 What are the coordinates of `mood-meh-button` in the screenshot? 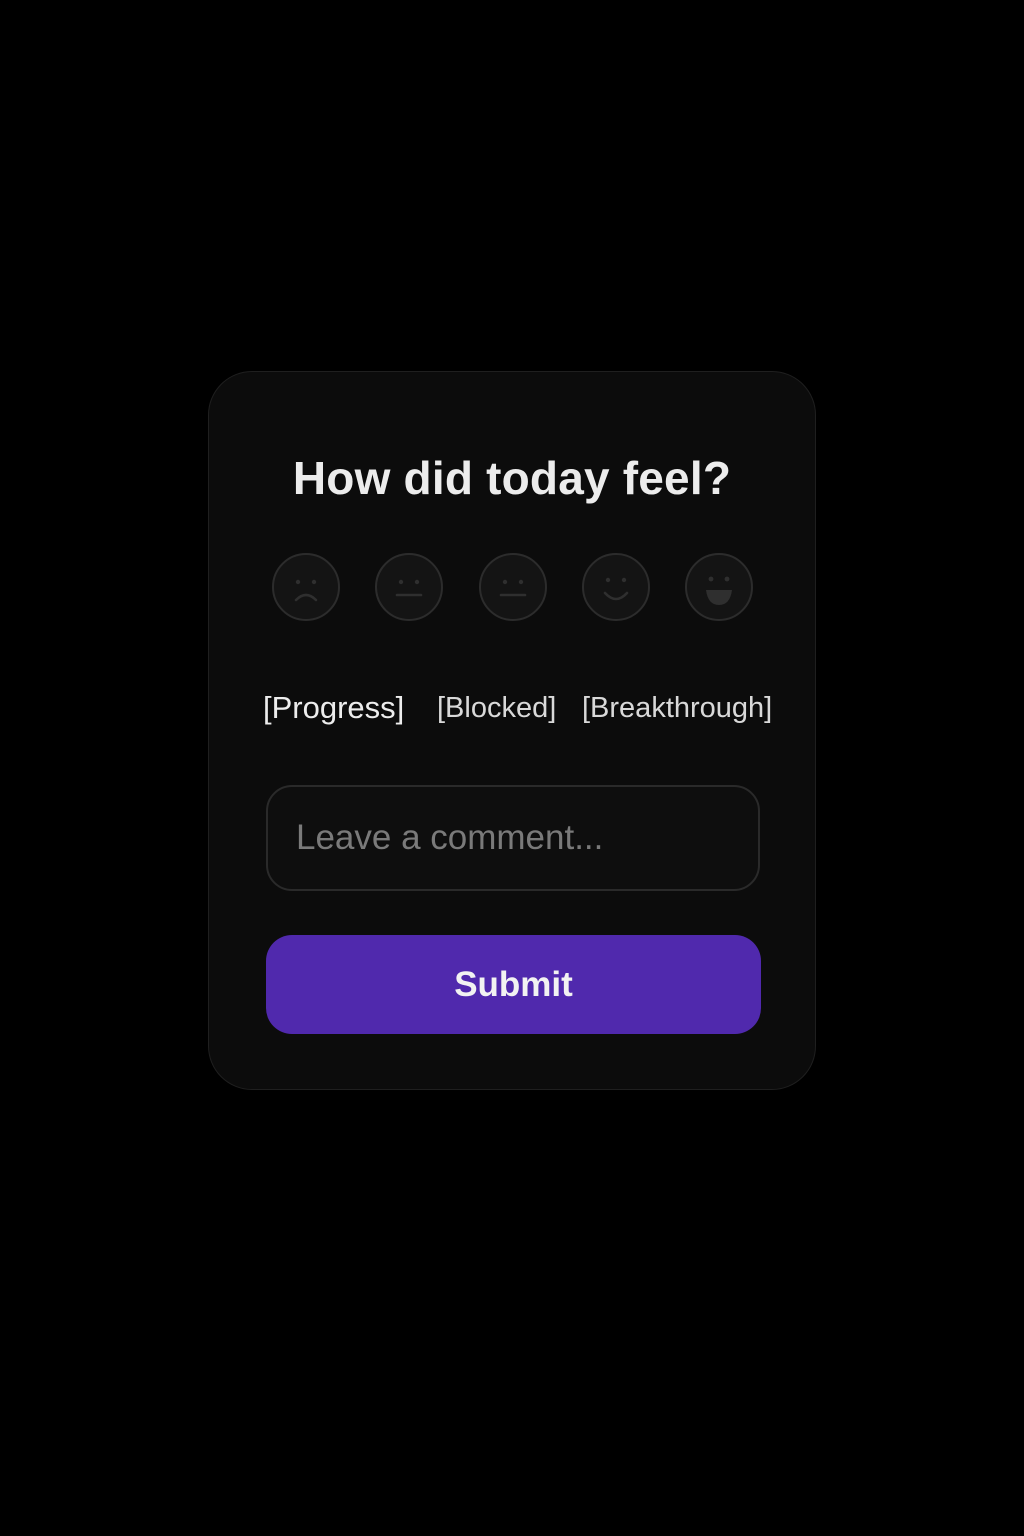 It's located at (409, 587).